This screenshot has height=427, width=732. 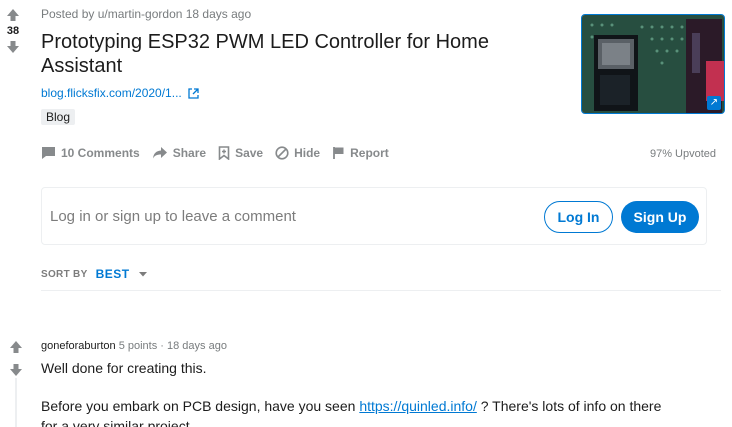 I want to click on post-vote-column: 38, so click(x=13, y=31).